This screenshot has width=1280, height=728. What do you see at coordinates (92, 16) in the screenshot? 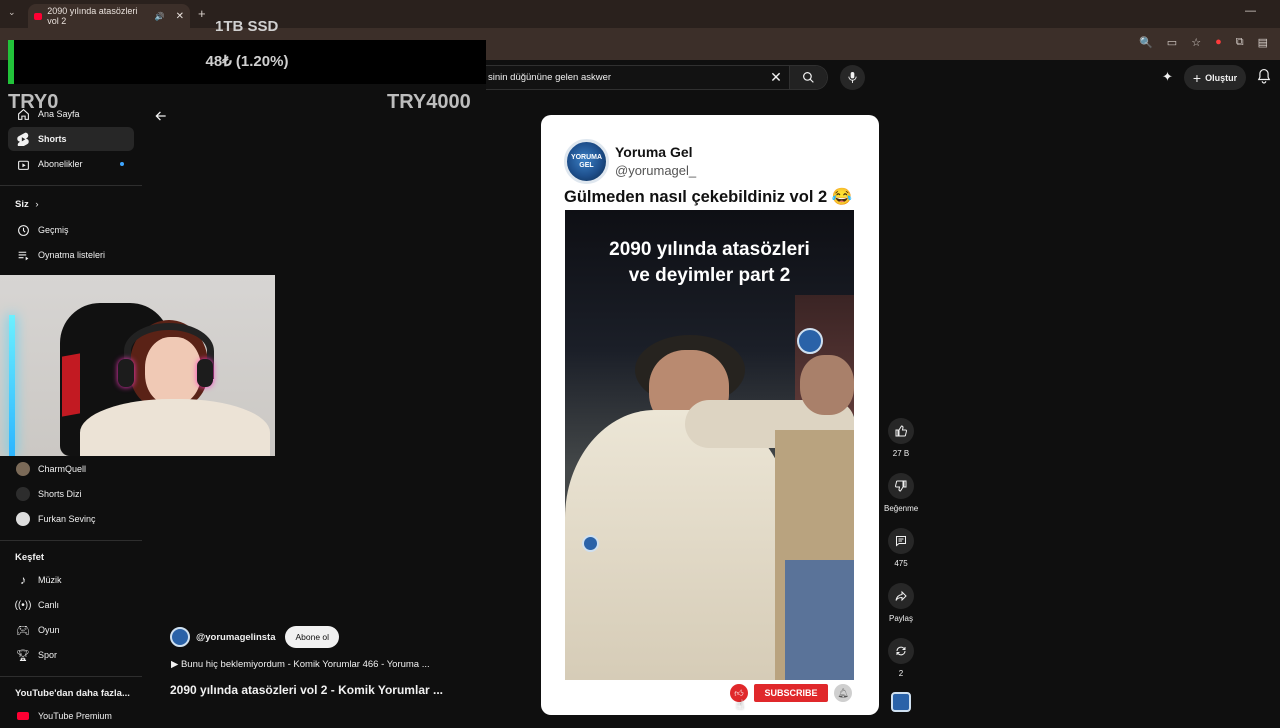
I see `tab-title: 2090 yılında atasözleri vol 2` at bounding box center [92, 16].